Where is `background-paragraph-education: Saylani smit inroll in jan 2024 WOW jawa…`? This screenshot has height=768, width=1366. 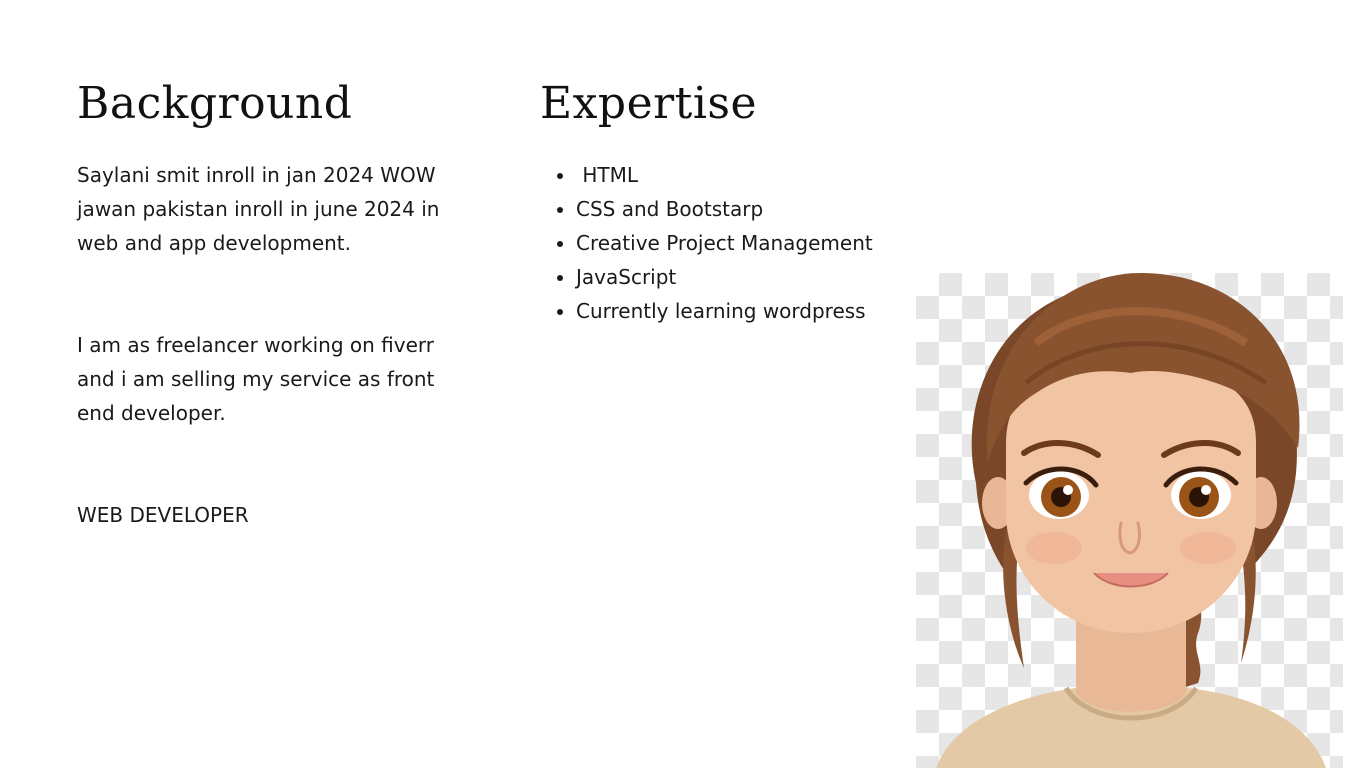
background-paragraph-education: Saylani smit inroll in jan 2024 WOW jawa… is located at coordinates (258, 209).